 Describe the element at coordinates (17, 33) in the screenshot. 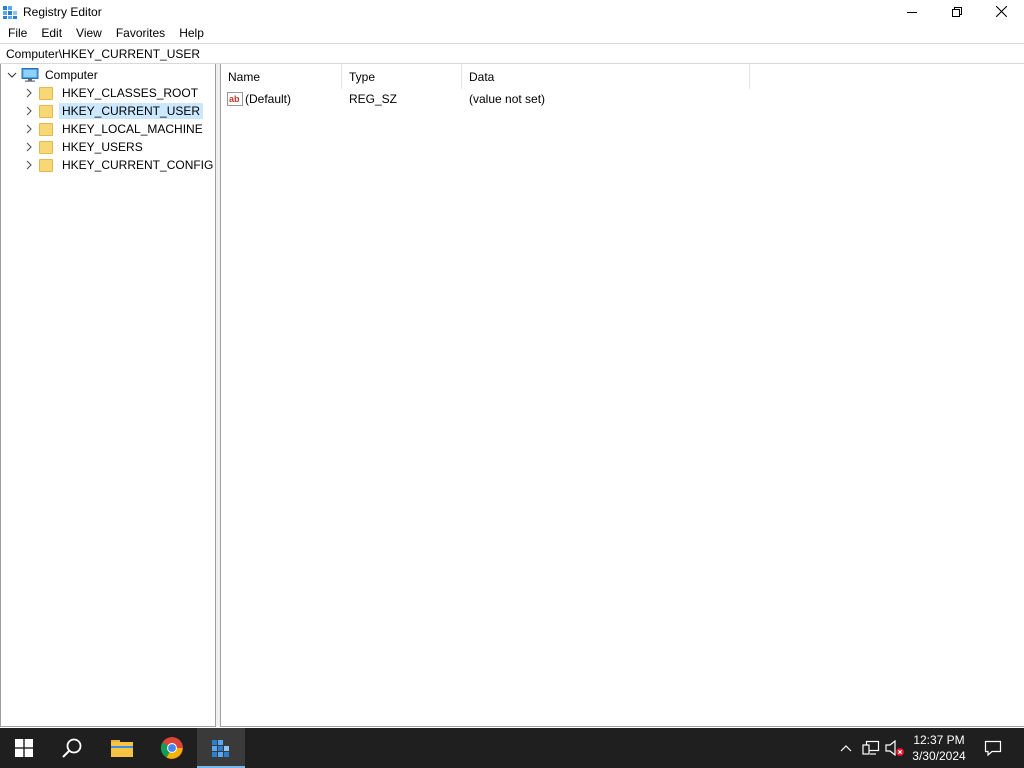

I see `menu-file: File` at that location.